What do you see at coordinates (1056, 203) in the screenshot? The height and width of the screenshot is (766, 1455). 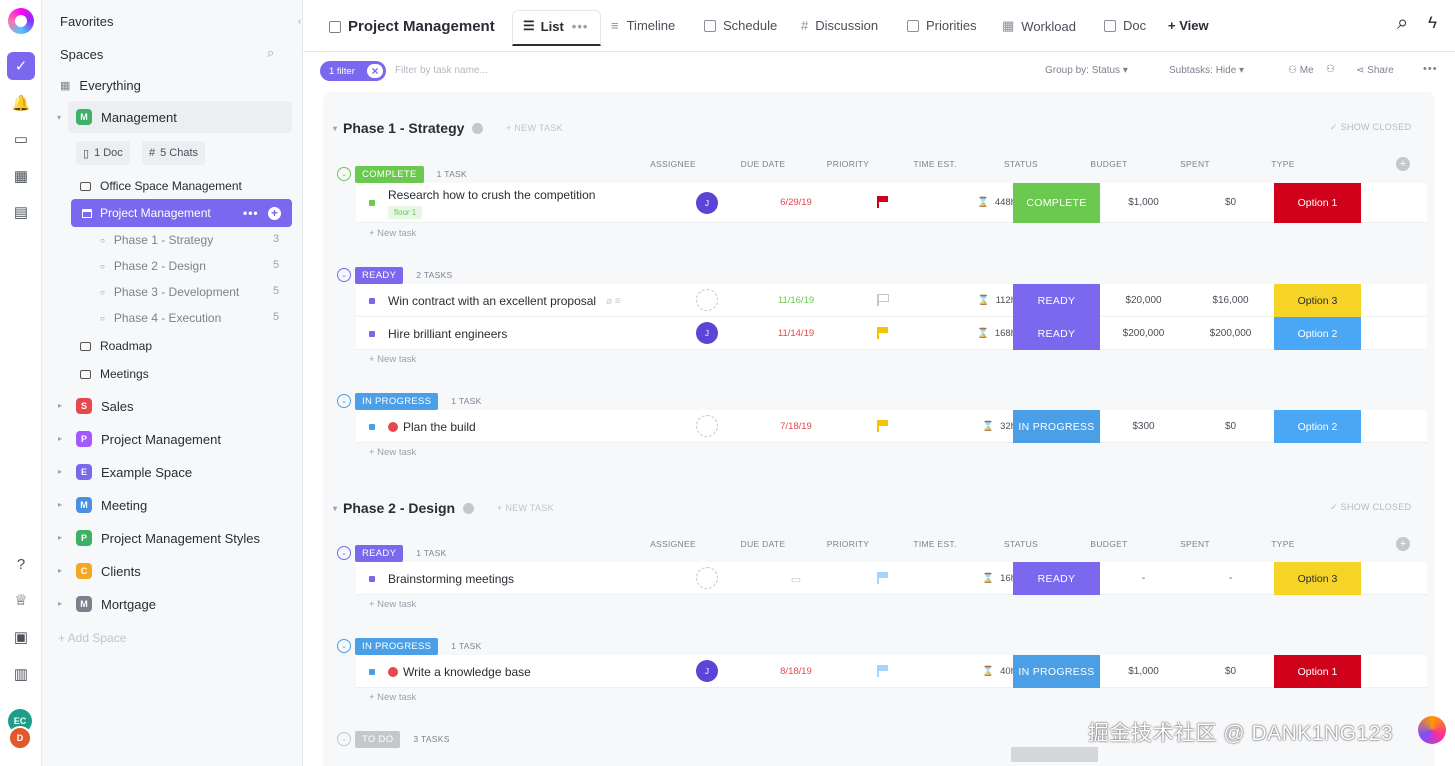 I see `status-cell: COMPLETE` at bounding box center [1056, 203].